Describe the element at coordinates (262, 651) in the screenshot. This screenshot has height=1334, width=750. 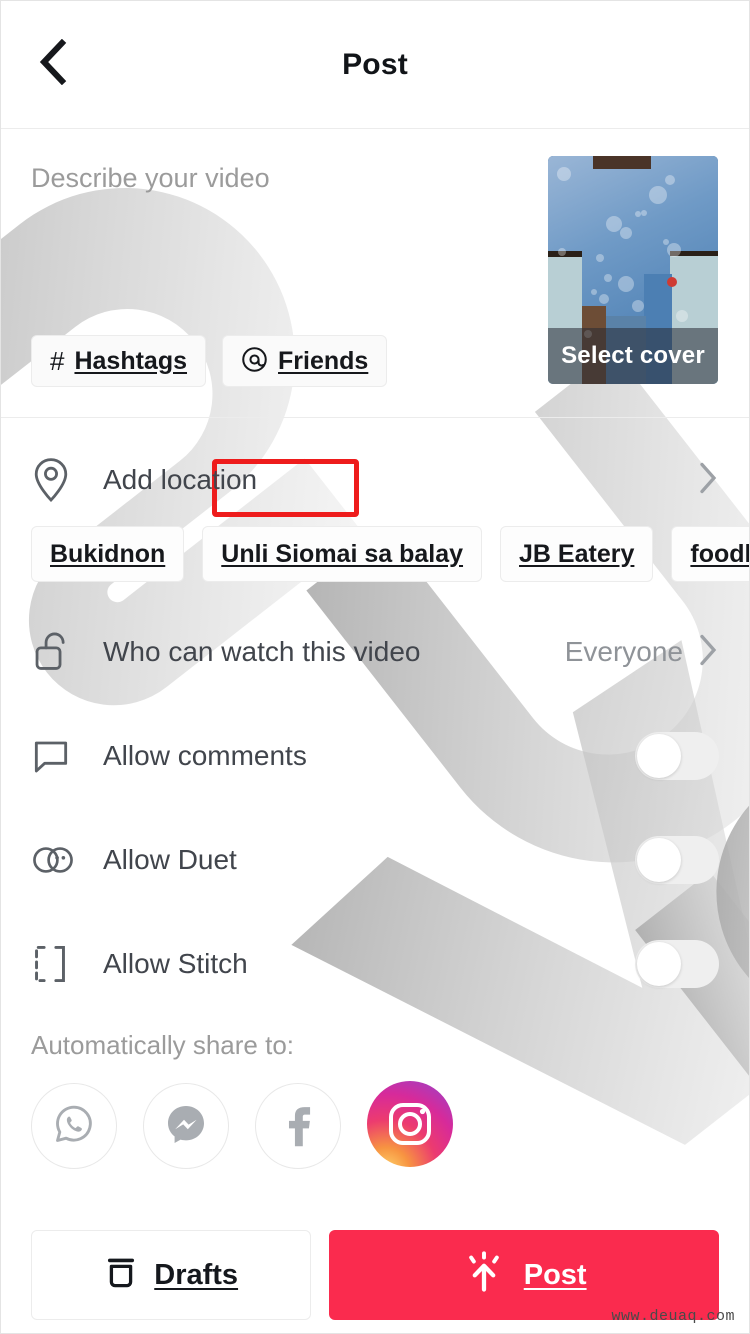
I see `privacy-label: Who can watch this video` at that location.